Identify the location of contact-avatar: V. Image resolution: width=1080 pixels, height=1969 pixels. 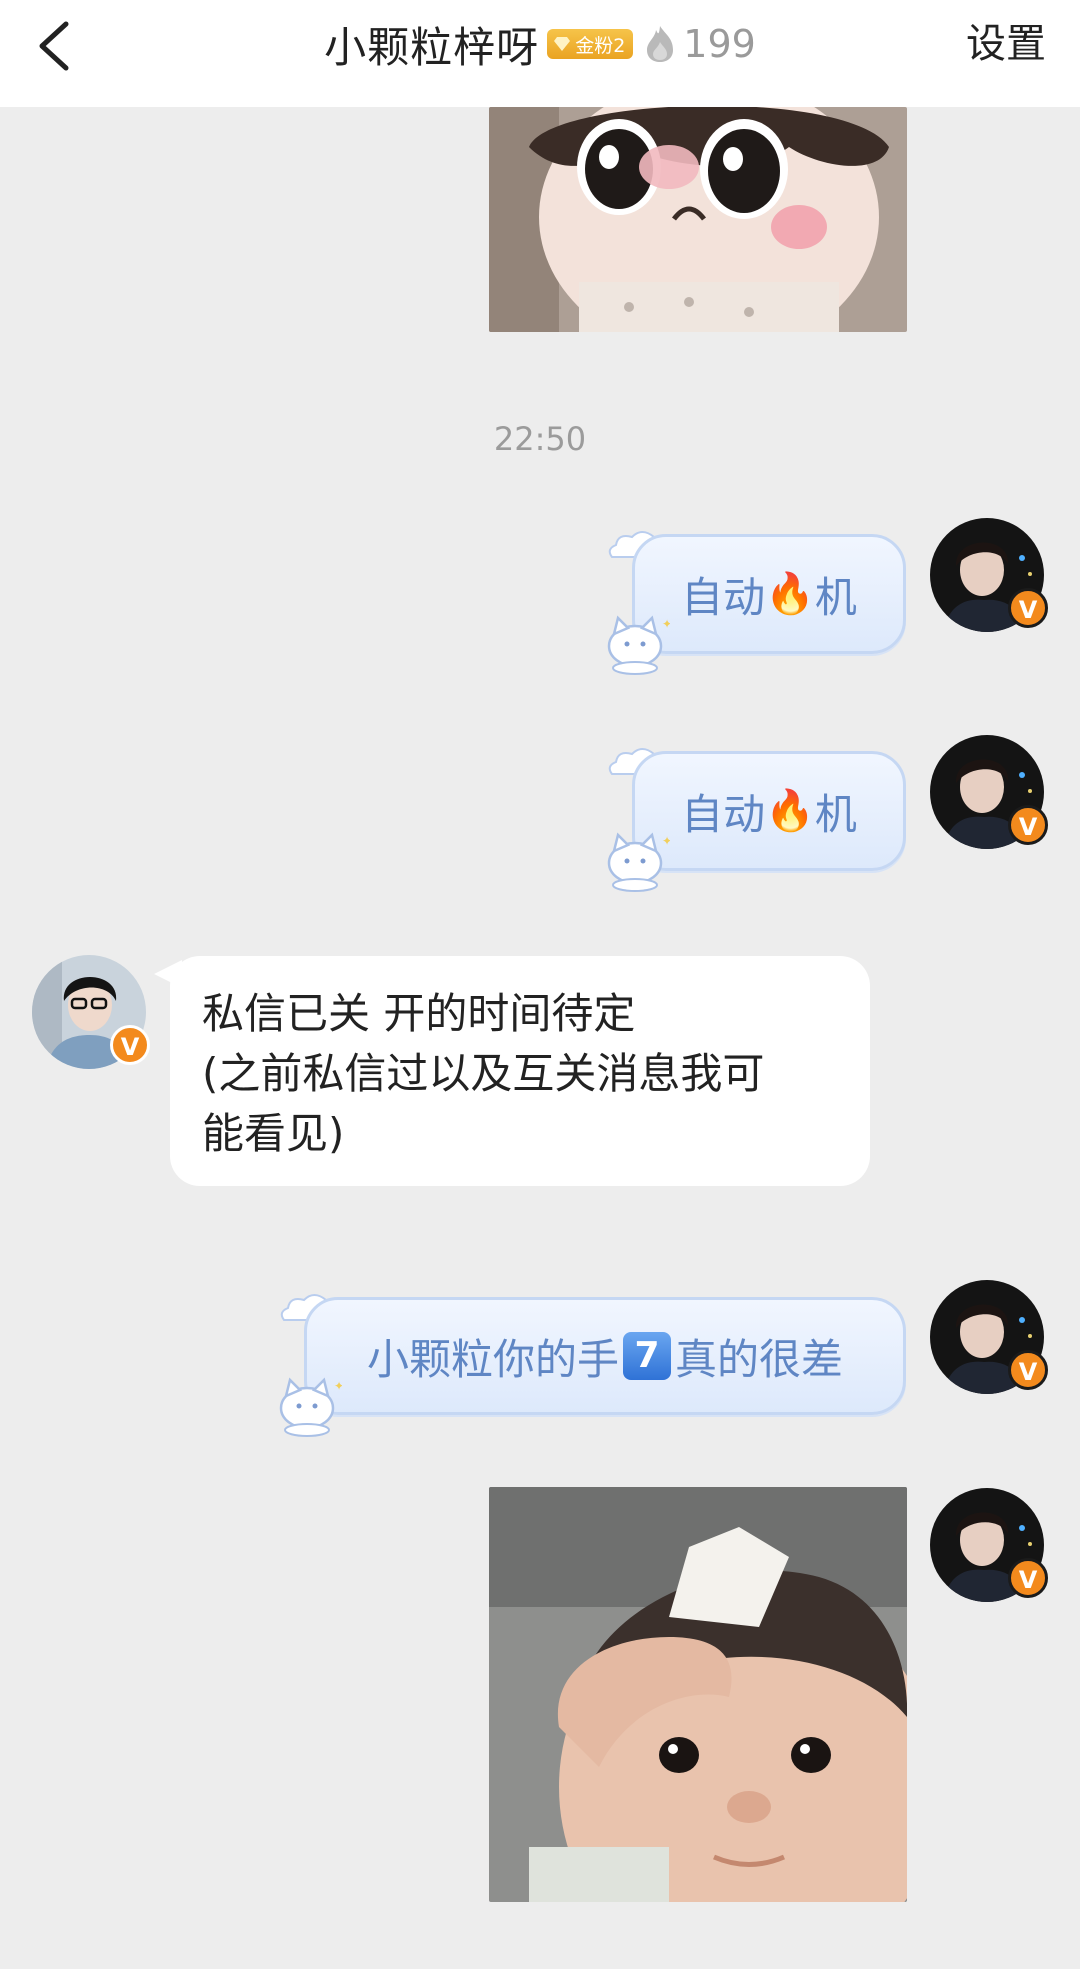
(91, 1012).